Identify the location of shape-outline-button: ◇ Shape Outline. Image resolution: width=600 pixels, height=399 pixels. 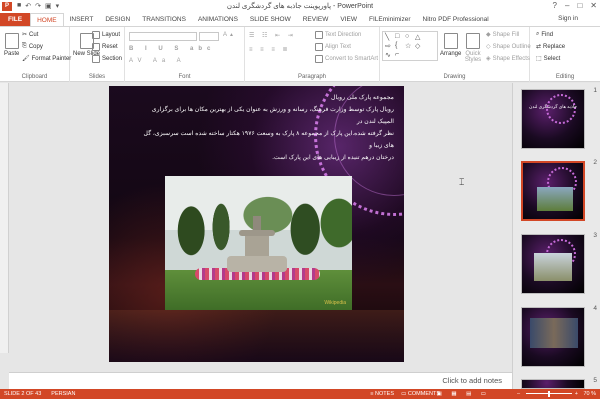
(508, 47).